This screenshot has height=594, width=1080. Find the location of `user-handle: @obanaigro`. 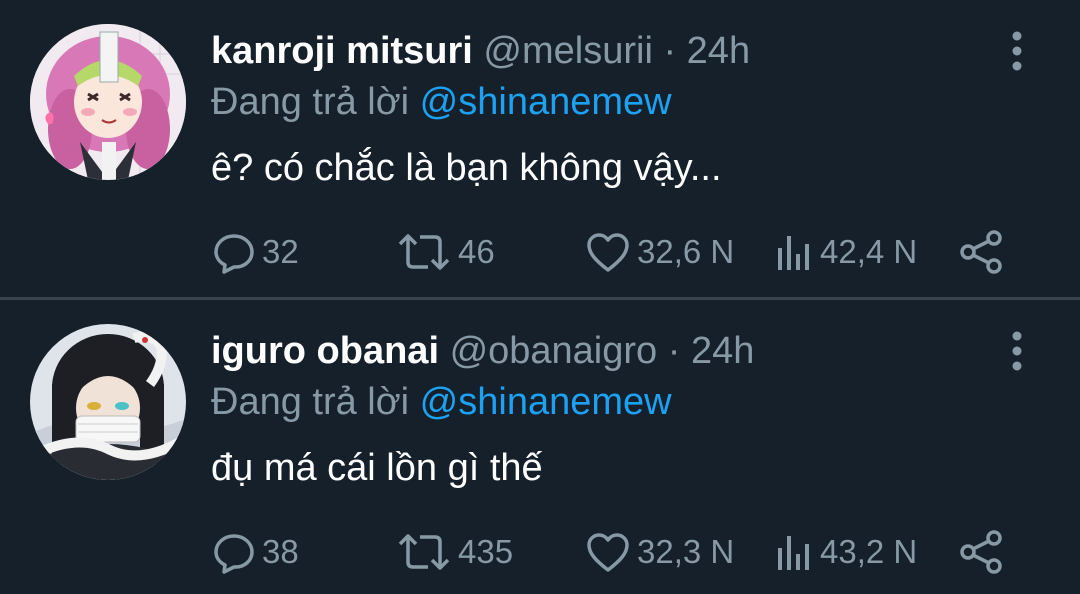

user-handle: @obanaigro is located at coordinates (554, 351).